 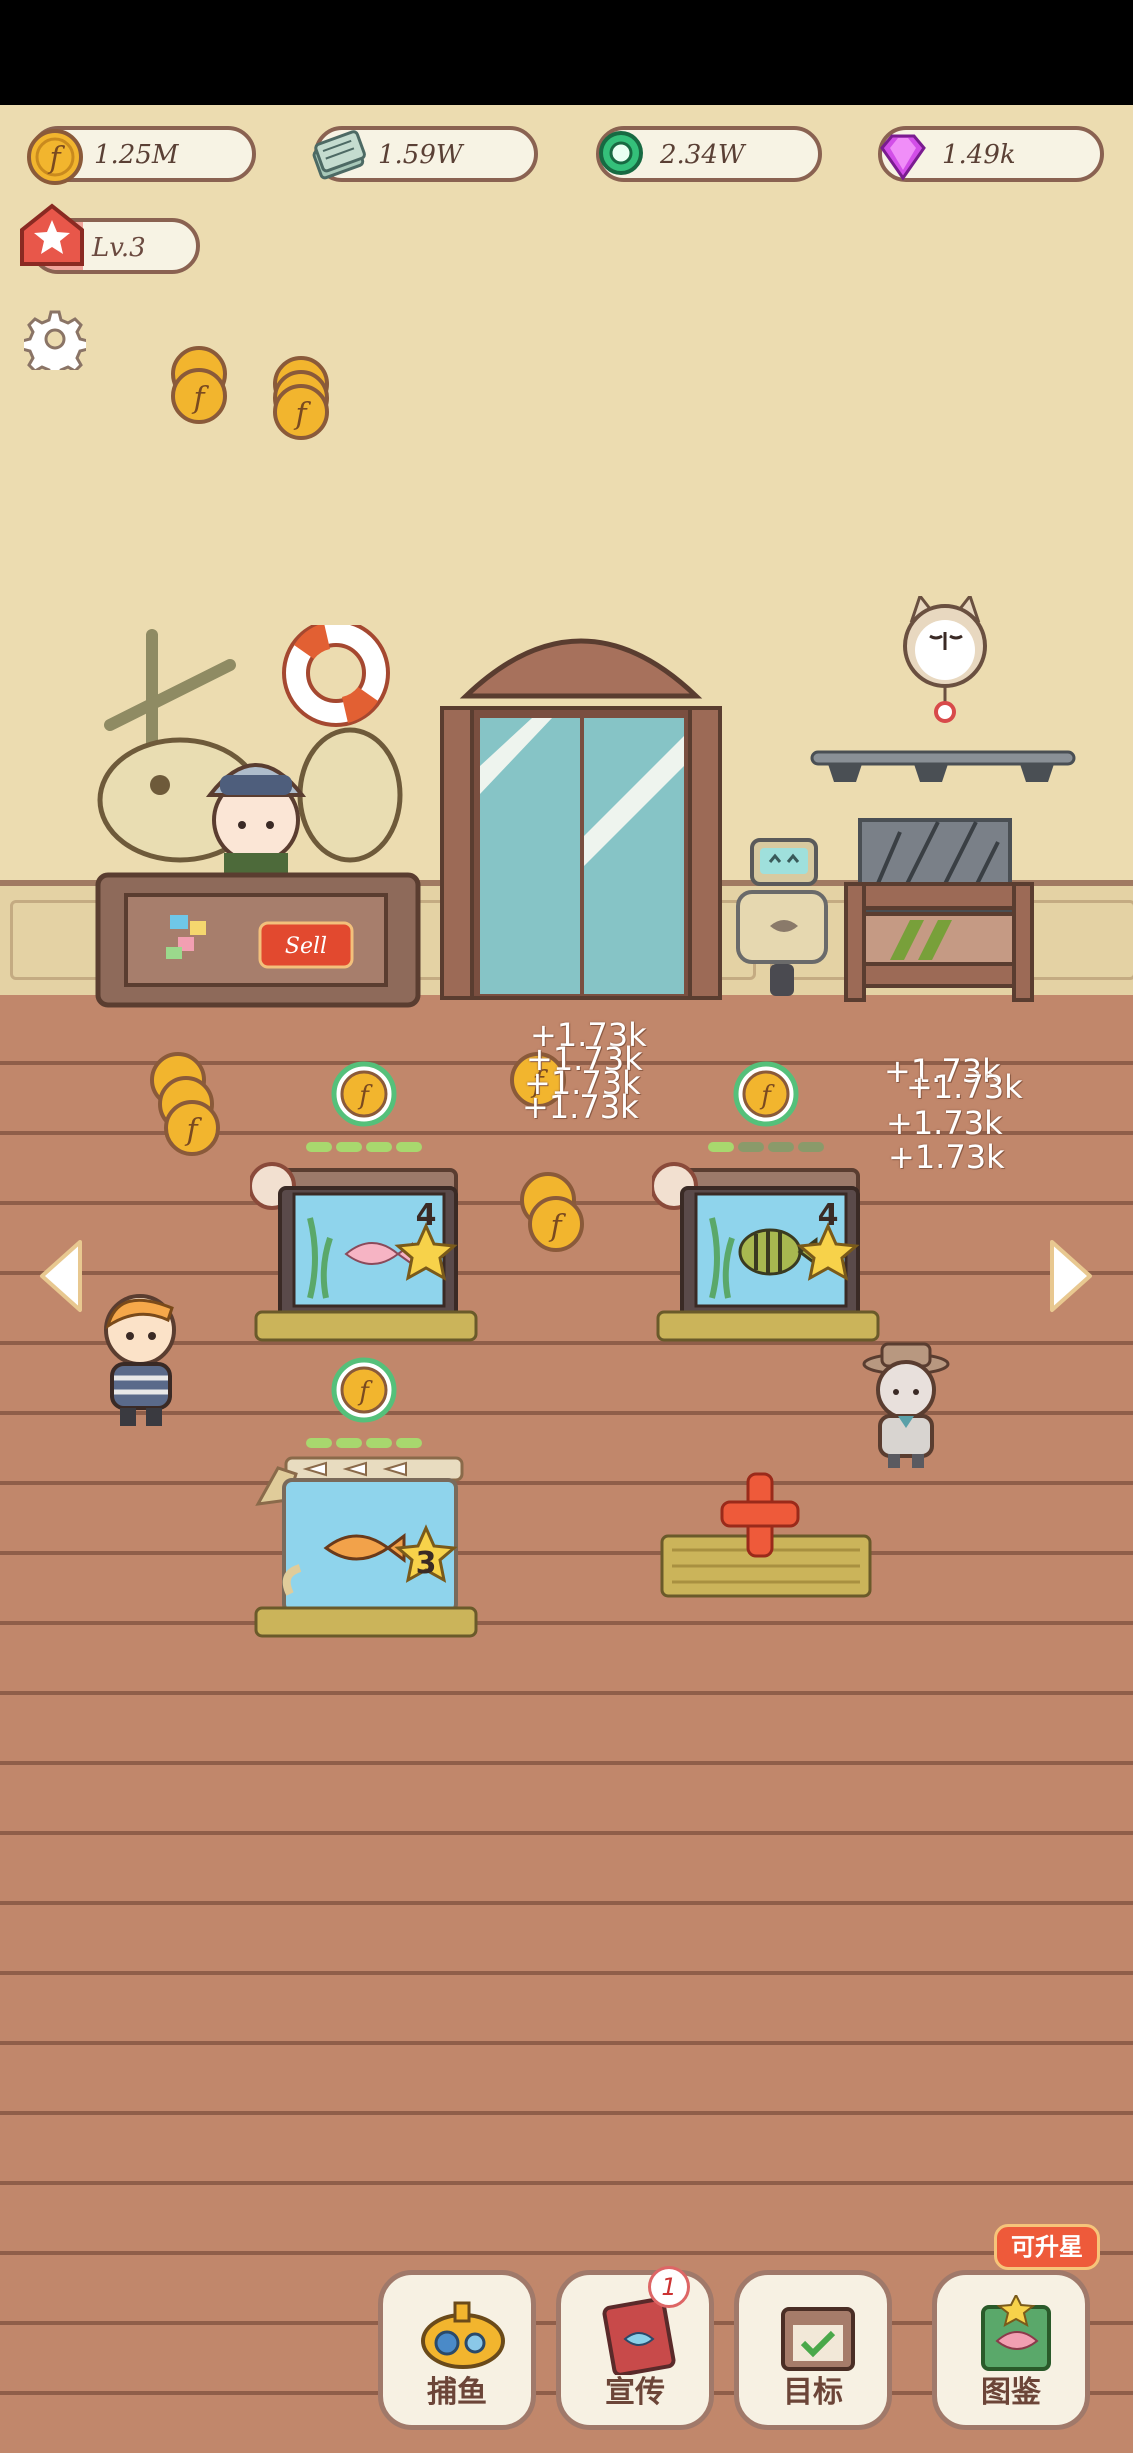 I want to click on elevator-door, so click(x=581, y=816).